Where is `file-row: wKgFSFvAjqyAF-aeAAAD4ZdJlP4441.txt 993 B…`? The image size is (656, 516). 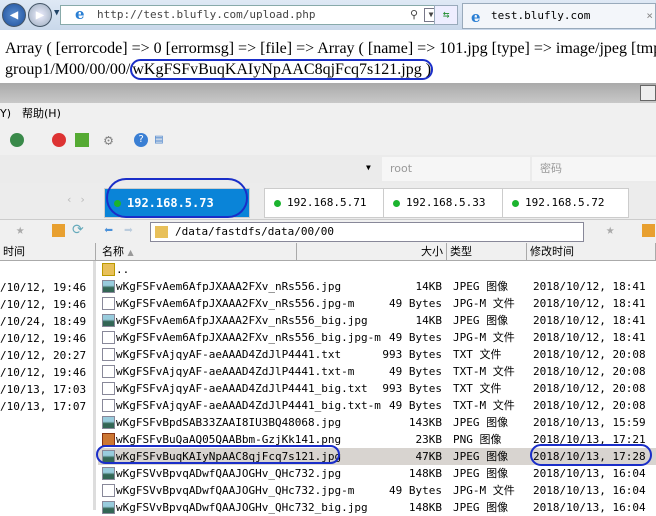
file-row: wKgFSFvAjqyAF-aeAAAD4ZdJlP4441.txt 993 B… is located at coordinates (377, 354).